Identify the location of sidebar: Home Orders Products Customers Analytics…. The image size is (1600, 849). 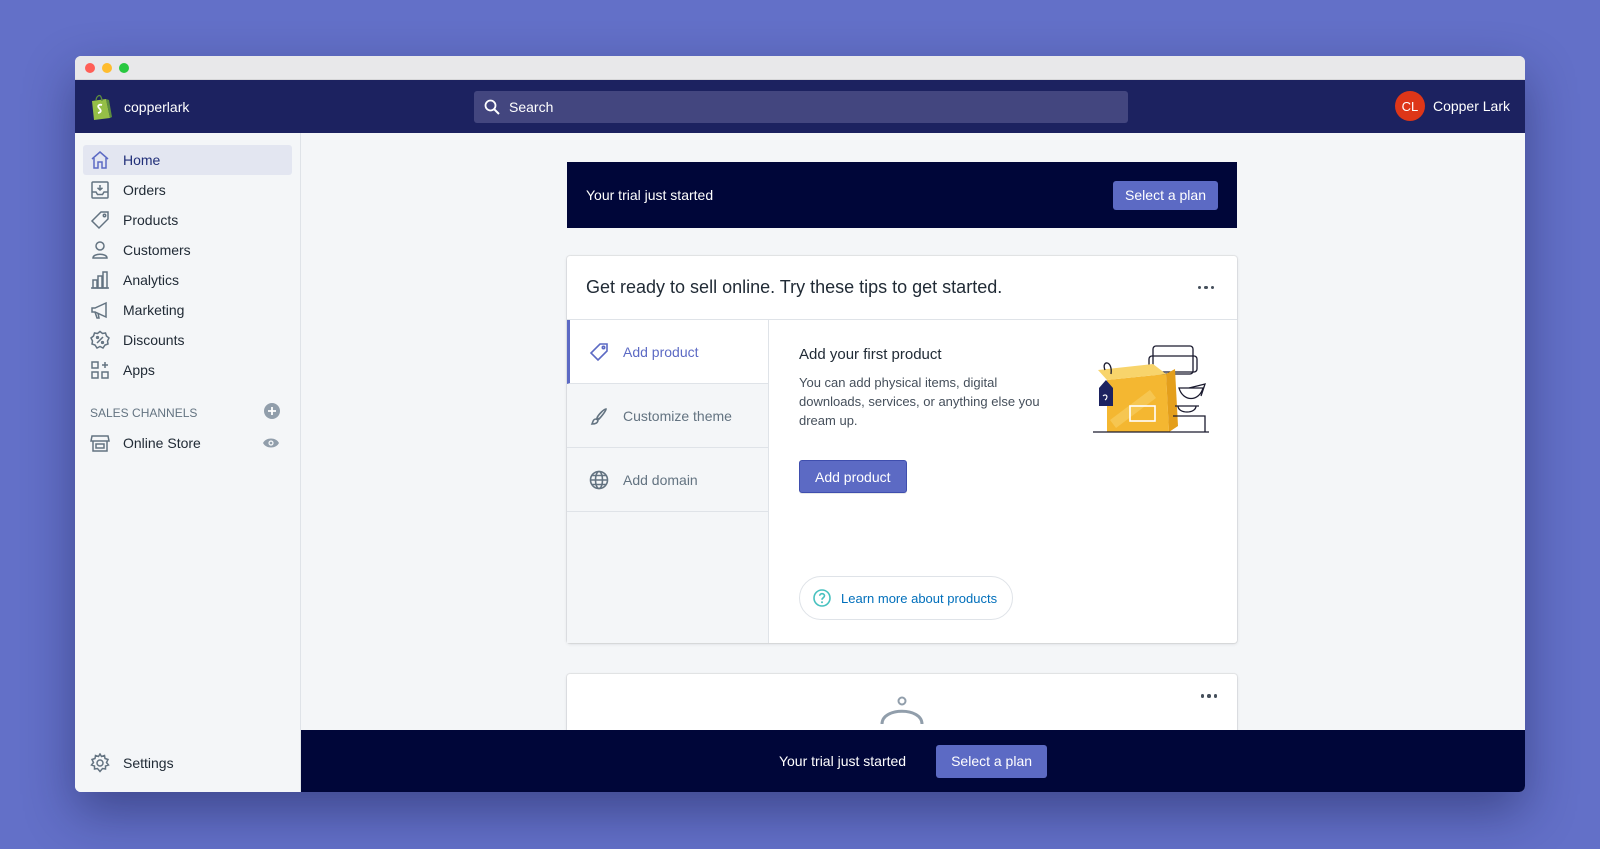
(188, 462).